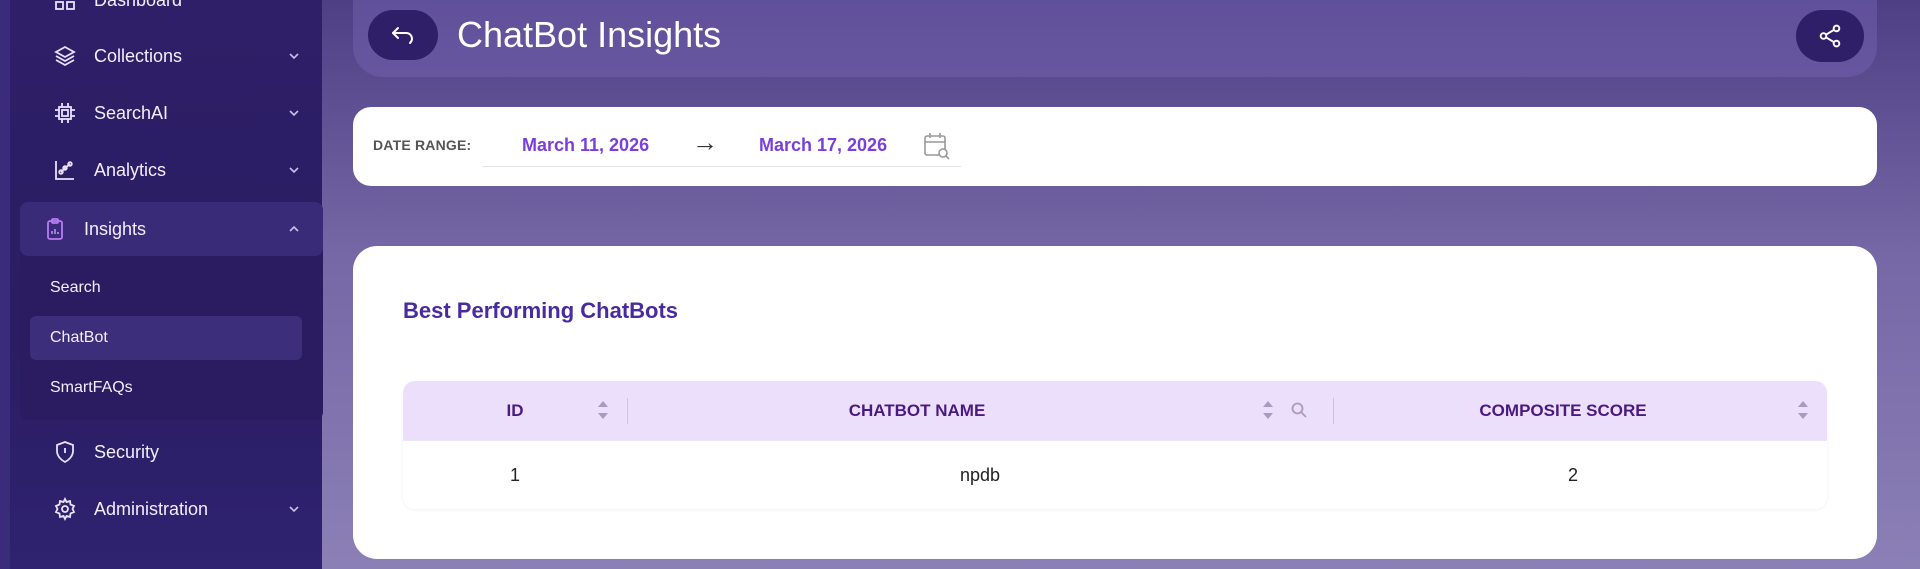 This screenshot has height=569, width=1920. Describe the element at coordinates (585, 145) in the screenshot. I see `date-start-input: March 11, 2026` at that location.